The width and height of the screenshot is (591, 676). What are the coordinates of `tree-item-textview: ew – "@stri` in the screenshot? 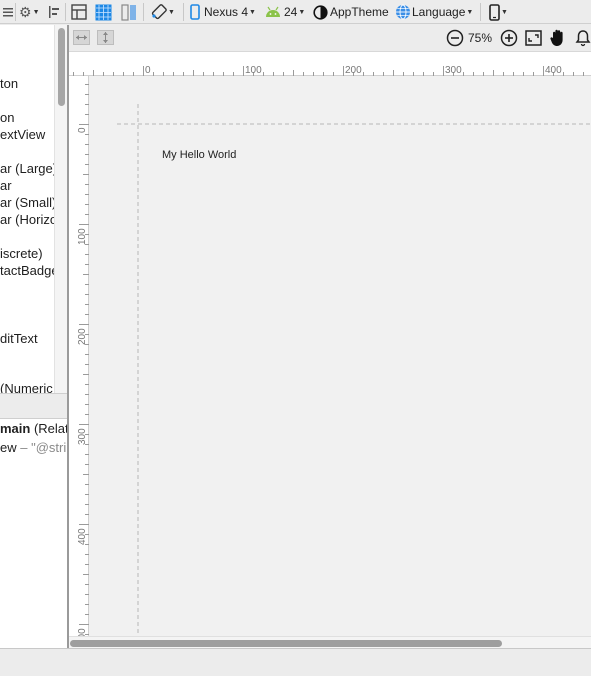 It's located at (33, 447).